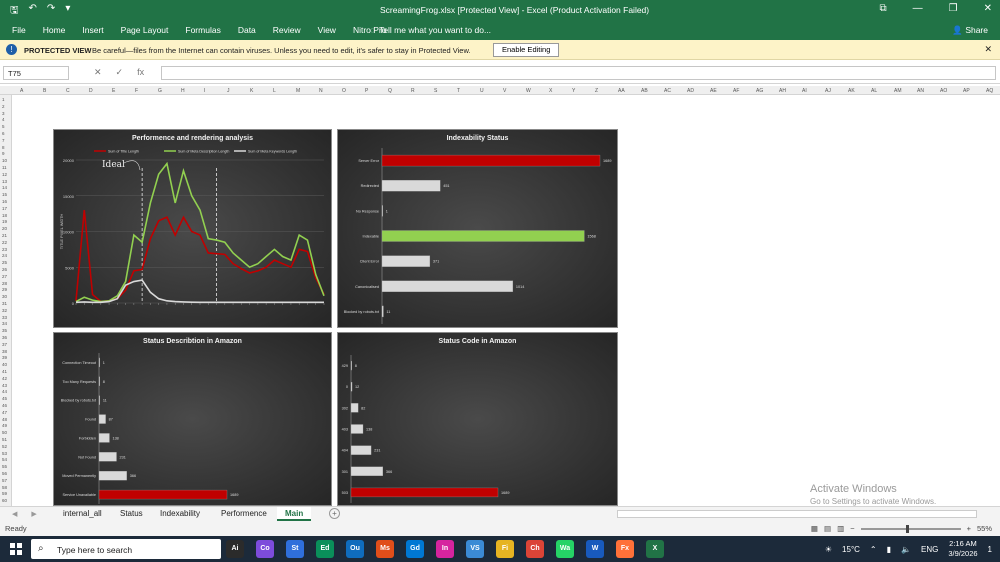  Describe the element at coordinates (3, 119) in the screenshot. I see `row-header: 4` at that location.